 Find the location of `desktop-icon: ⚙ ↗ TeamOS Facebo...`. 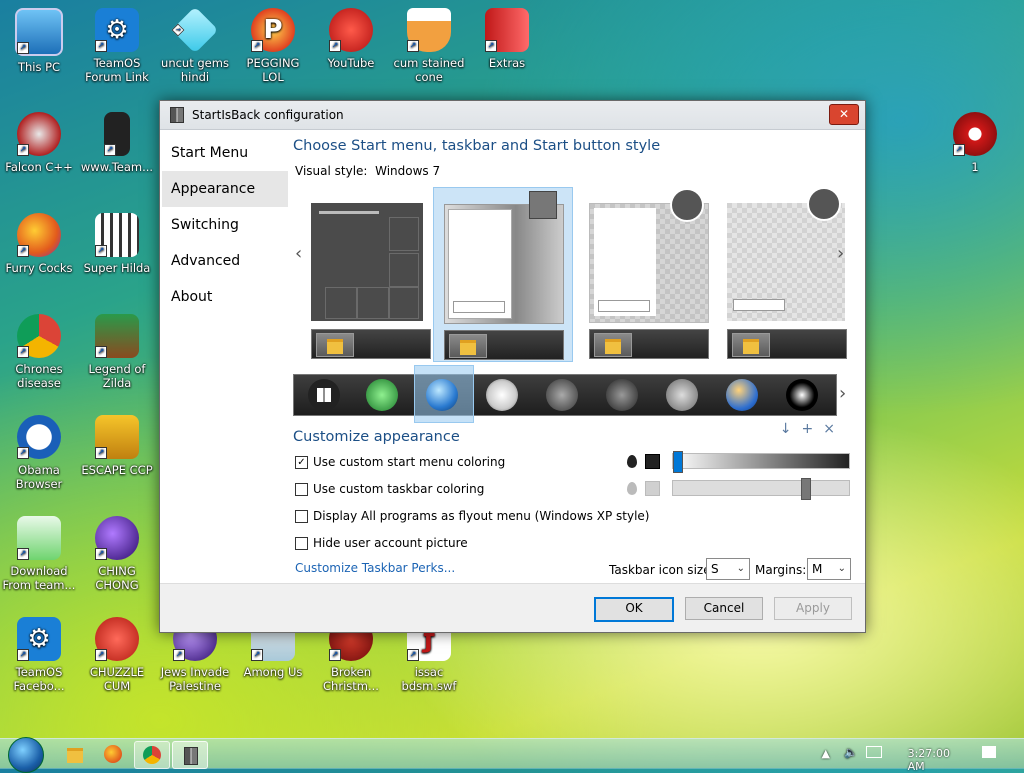

desktop-icon: ⚙ ↗ TeamOS Facebo... is located at coordinates (39, 655).